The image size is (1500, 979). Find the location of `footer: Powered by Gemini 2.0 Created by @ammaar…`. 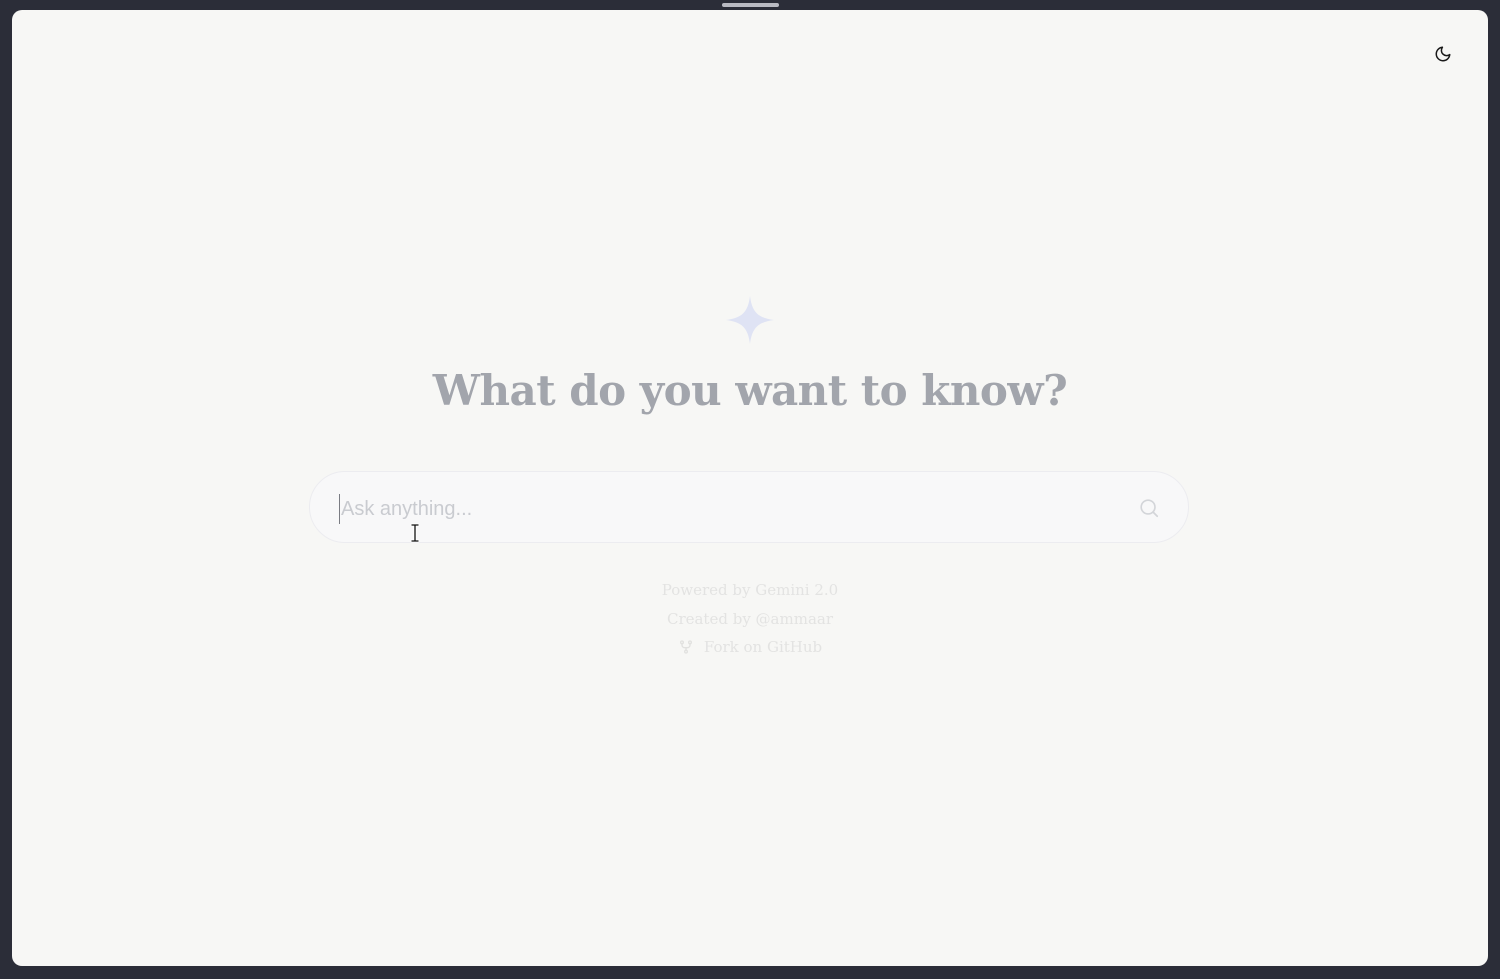

footer: Powered by Gemini 2.0 Created by @ammaar… is located at coordinates (750, 619).